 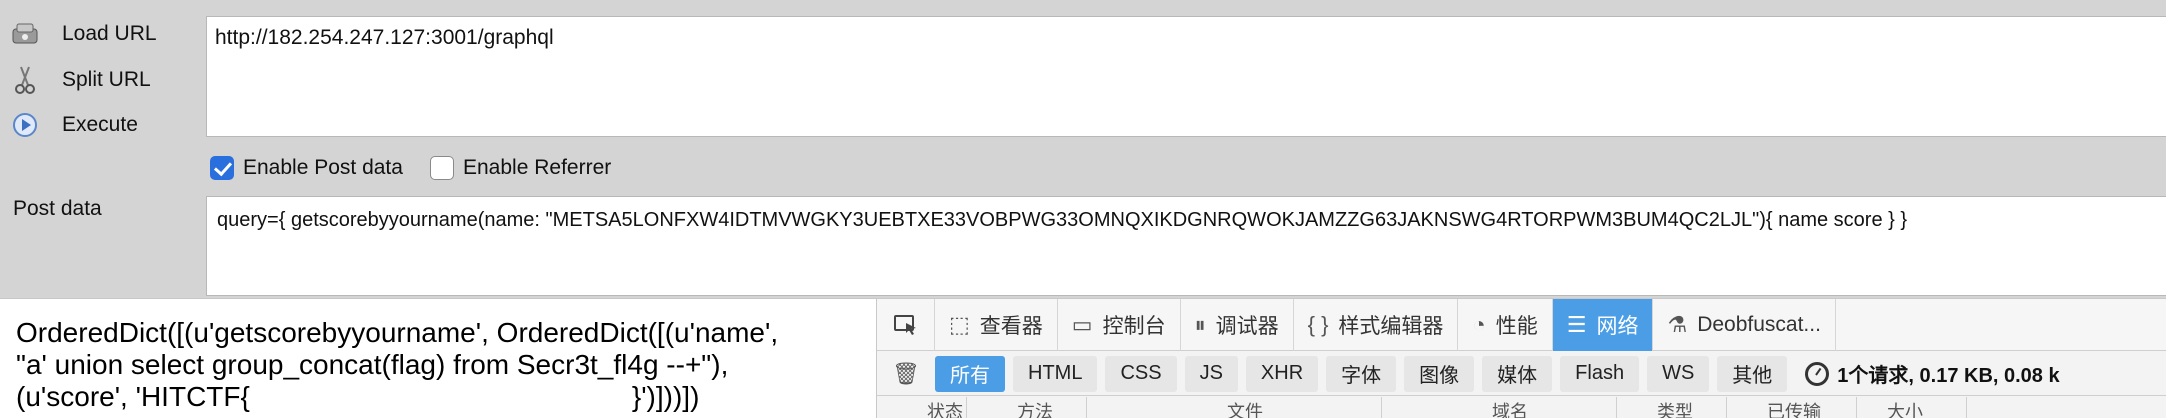 What do you see at coordinates (959, 324) in the screenshot?
I see `inspector-icon: ⬚` at bounding box center [959, 324].